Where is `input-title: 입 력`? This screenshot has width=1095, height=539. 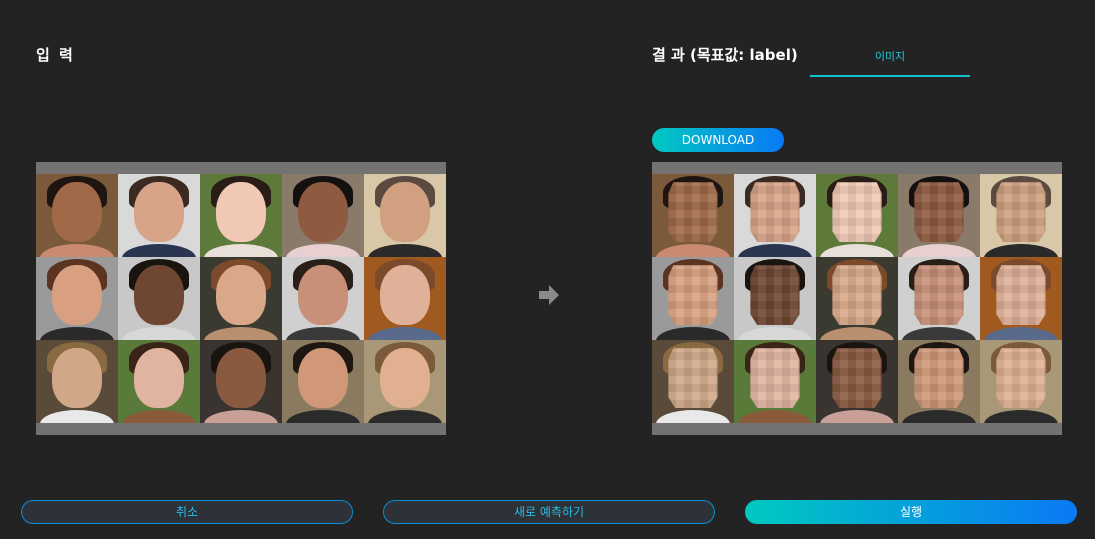 input-title: 입 력 is located at coordinates (55, 55).